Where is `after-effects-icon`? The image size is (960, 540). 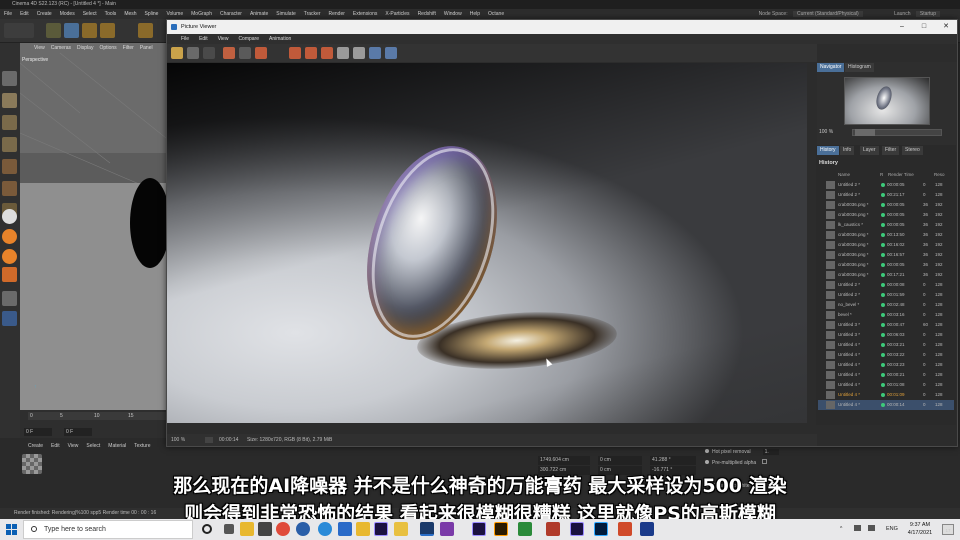
after-effects-icon is located at coordinates (381, 529).